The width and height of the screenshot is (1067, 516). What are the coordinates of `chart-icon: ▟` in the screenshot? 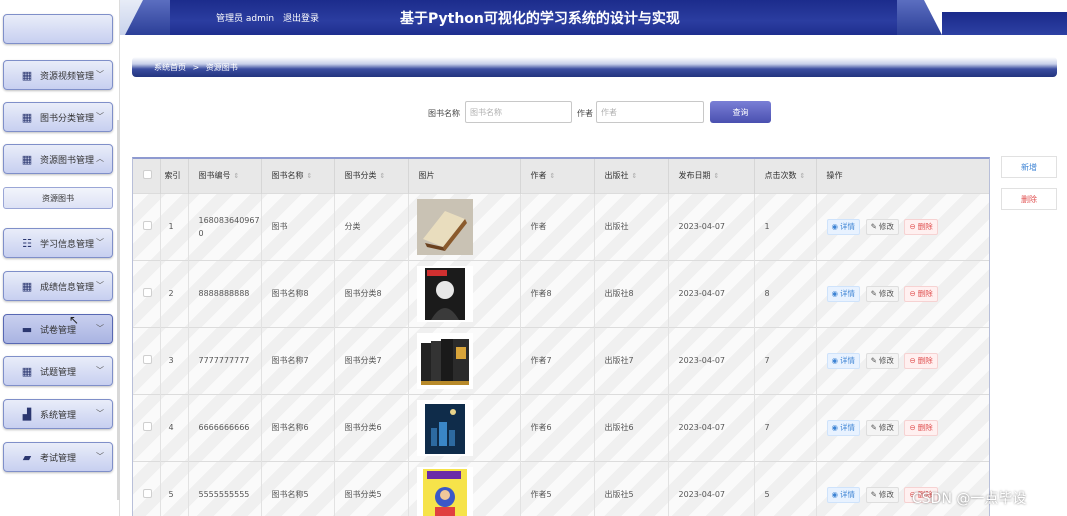 It's located at (27, 414).